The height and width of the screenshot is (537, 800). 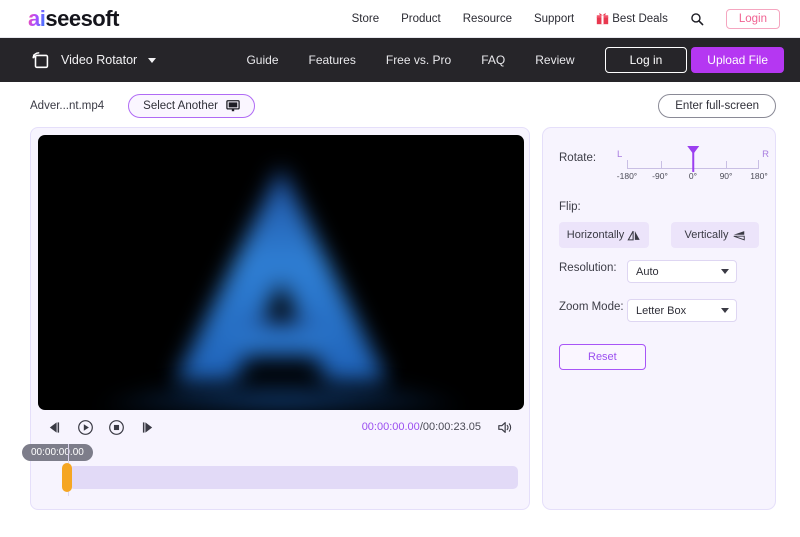 What do you see at coordinates (706, 235) in the screenshot?
I see `flip-vertically-label: Vertically` at bounding box center [706, 235].